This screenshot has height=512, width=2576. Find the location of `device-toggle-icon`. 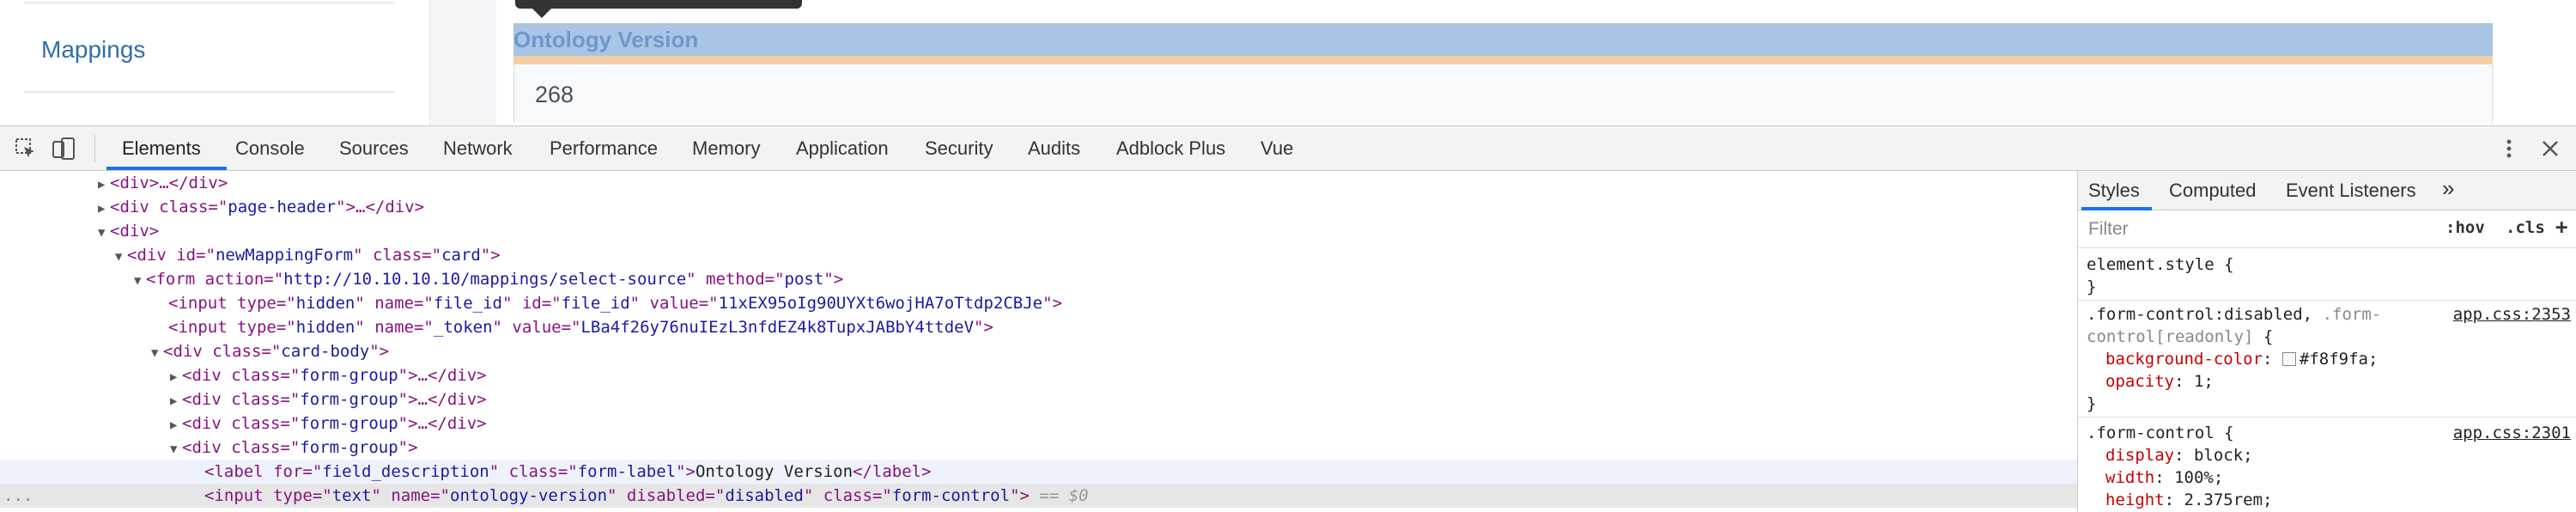

device-toggle-icon is located at coordinates (64, 149).